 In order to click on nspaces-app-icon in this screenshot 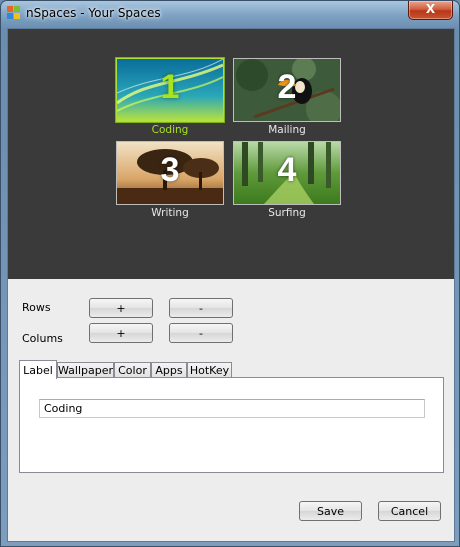, I will do `click(14, 13)`.